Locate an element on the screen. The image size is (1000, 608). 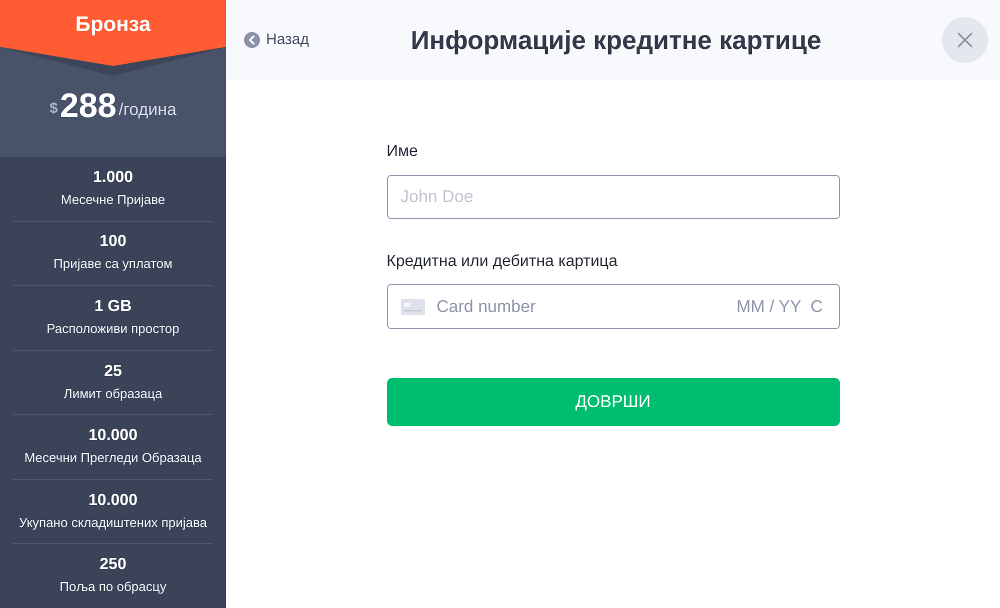
page-title: Информације кредитне картице is located at coordinates (616, 40).